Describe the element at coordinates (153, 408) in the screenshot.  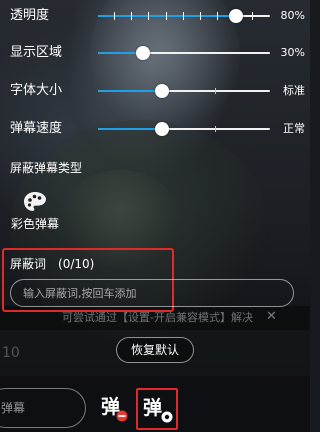
I see `danmu-settings-glyph: 弹` at that location.